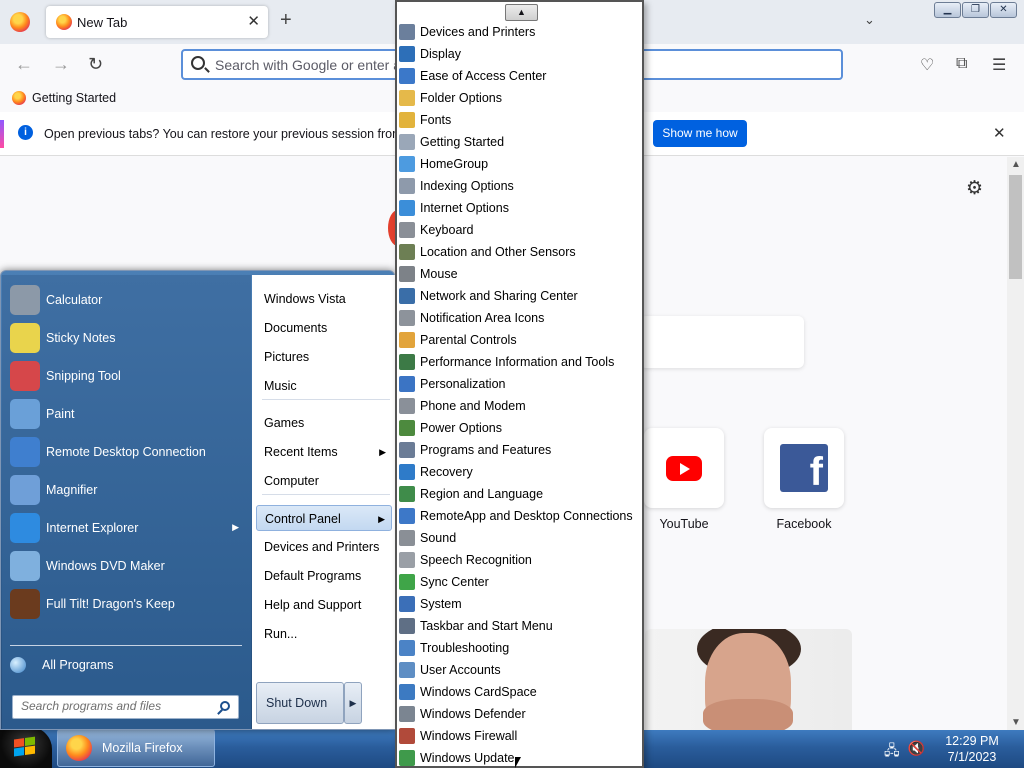  What do you see at coordinates (126, 300) in the screenshot?
I see `pinned-program: Calculator` at bounding box center [126, 300].